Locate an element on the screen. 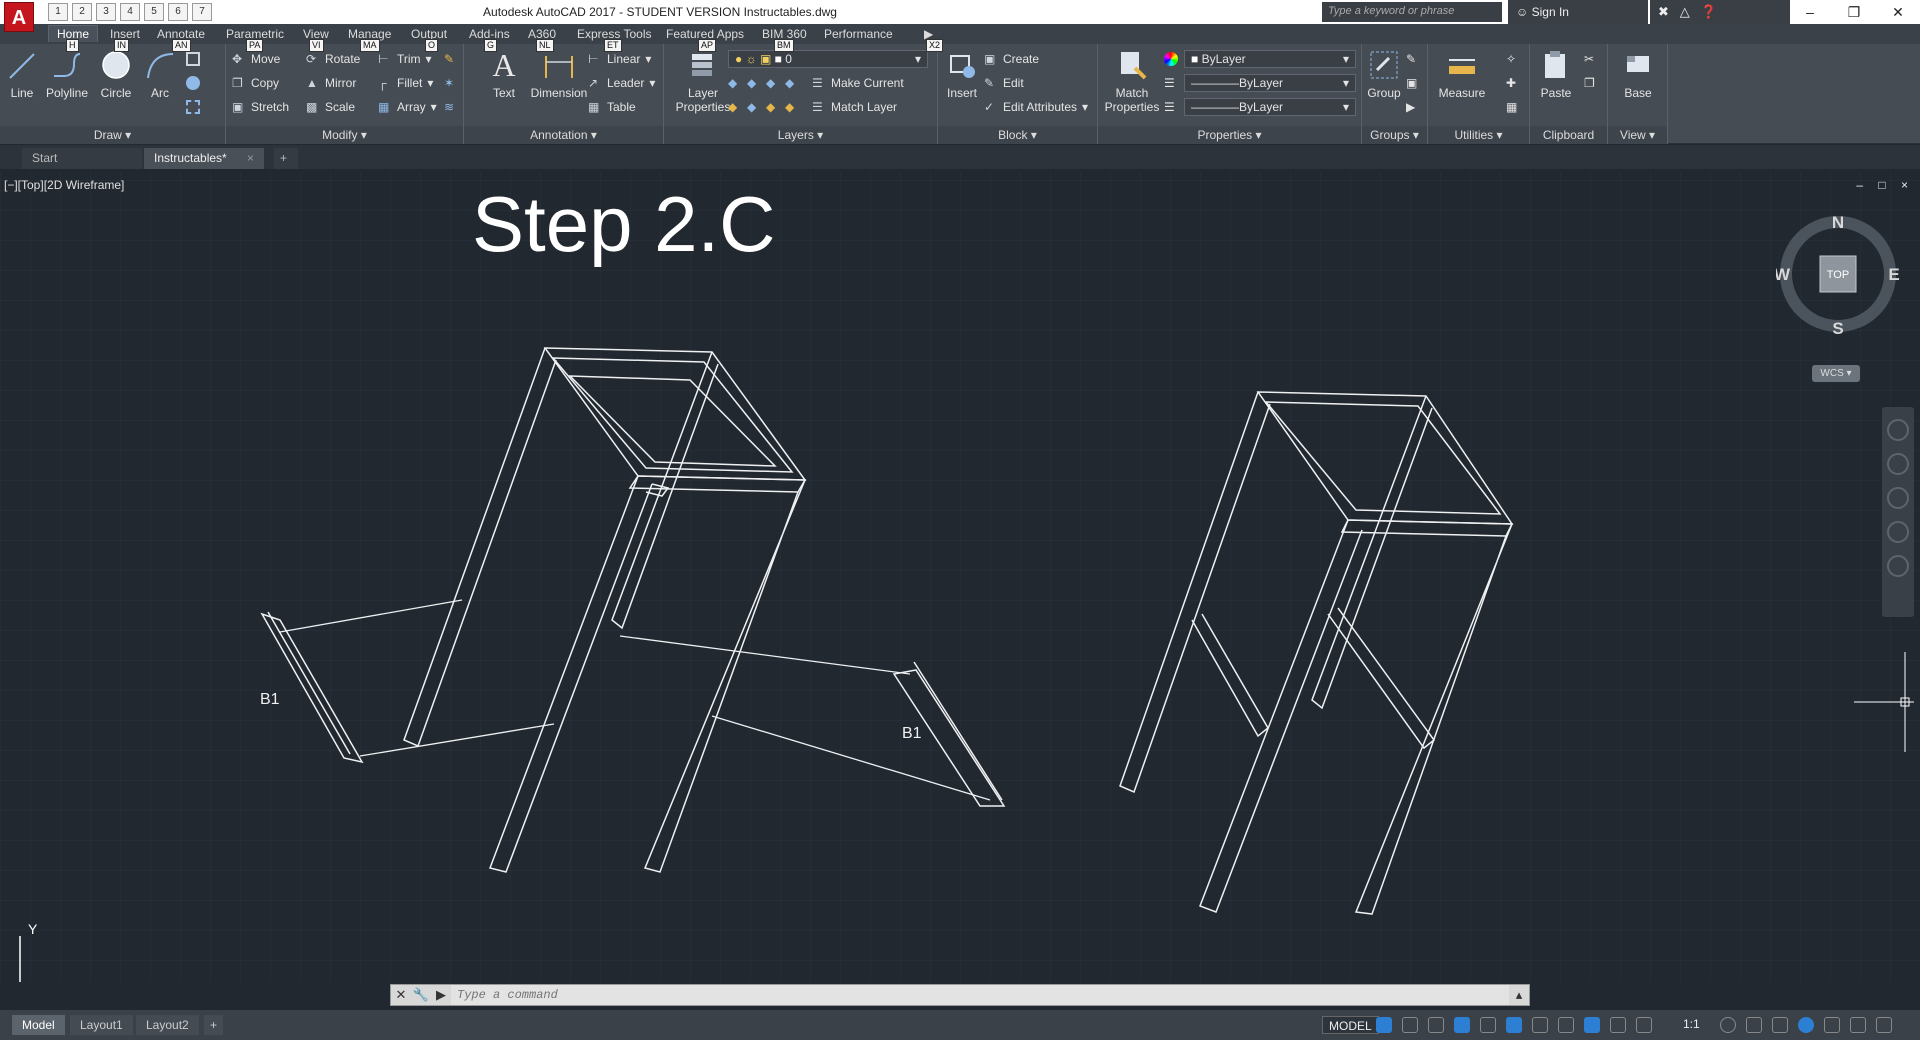  edit-block-button: ✎ Edit is located at coordinates (1004, 83).